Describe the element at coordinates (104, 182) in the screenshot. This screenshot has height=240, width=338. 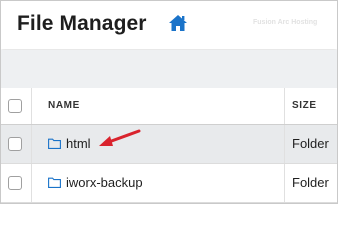
I see `file-name: iworx-backup` at that location.